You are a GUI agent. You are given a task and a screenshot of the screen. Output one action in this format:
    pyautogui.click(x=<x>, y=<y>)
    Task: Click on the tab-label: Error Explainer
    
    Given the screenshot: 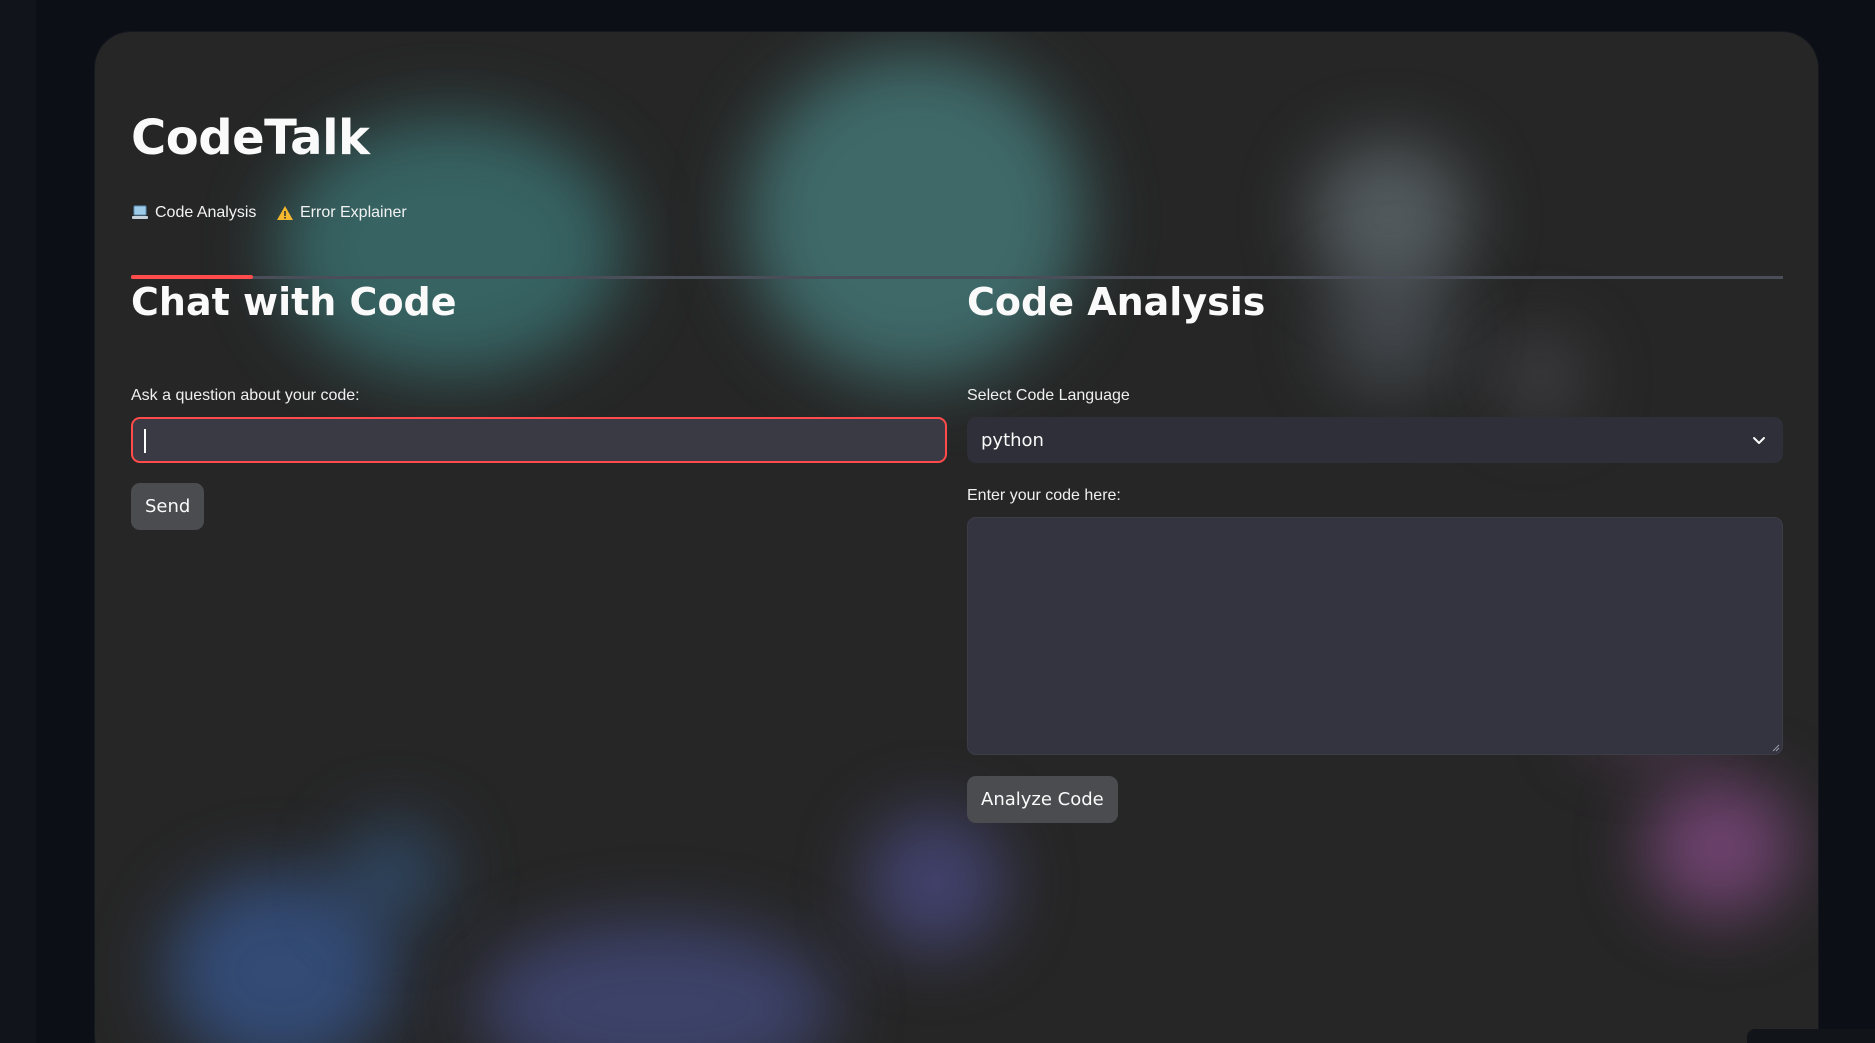 What is the action you would take?
    pyautogui.click(x=353, y=212)
    